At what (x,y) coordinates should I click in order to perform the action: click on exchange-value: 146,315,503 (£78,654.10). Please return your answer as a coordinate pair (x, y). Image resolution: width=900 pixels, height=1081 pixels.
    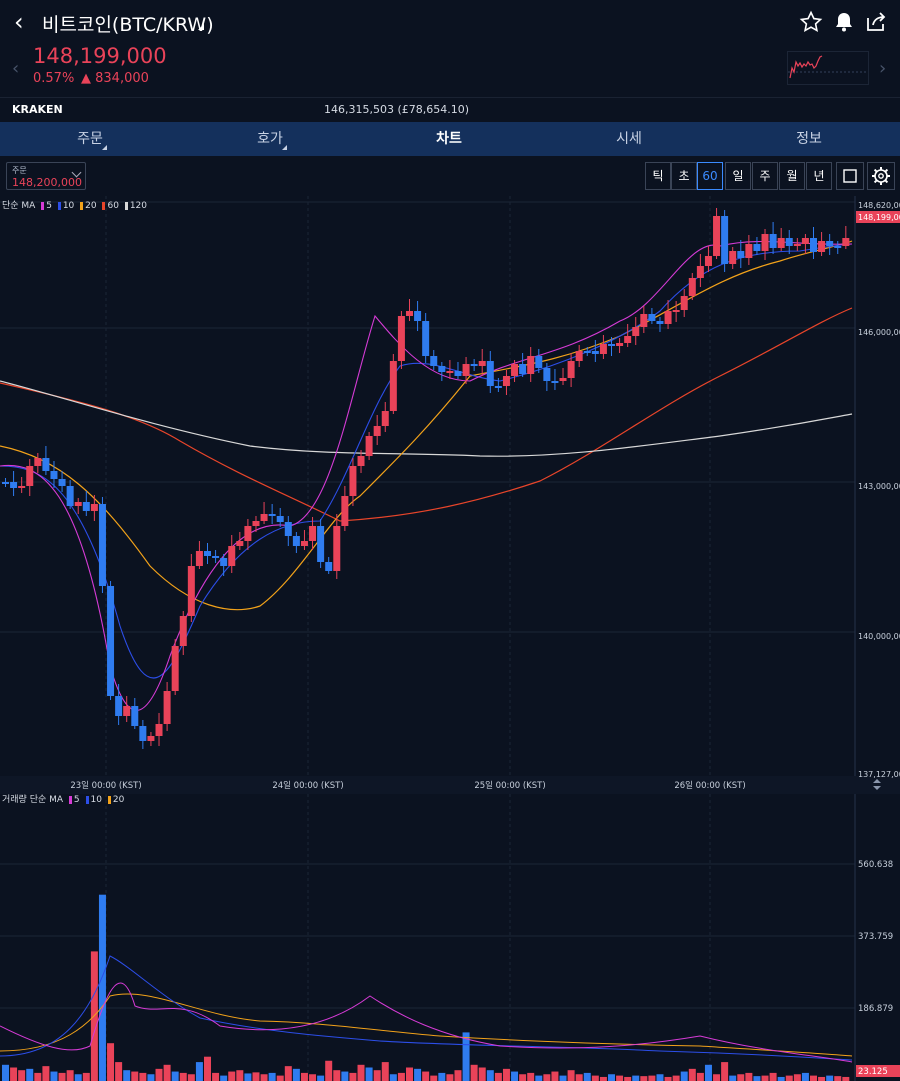
    Looking at the image, I should click on (397, 109).